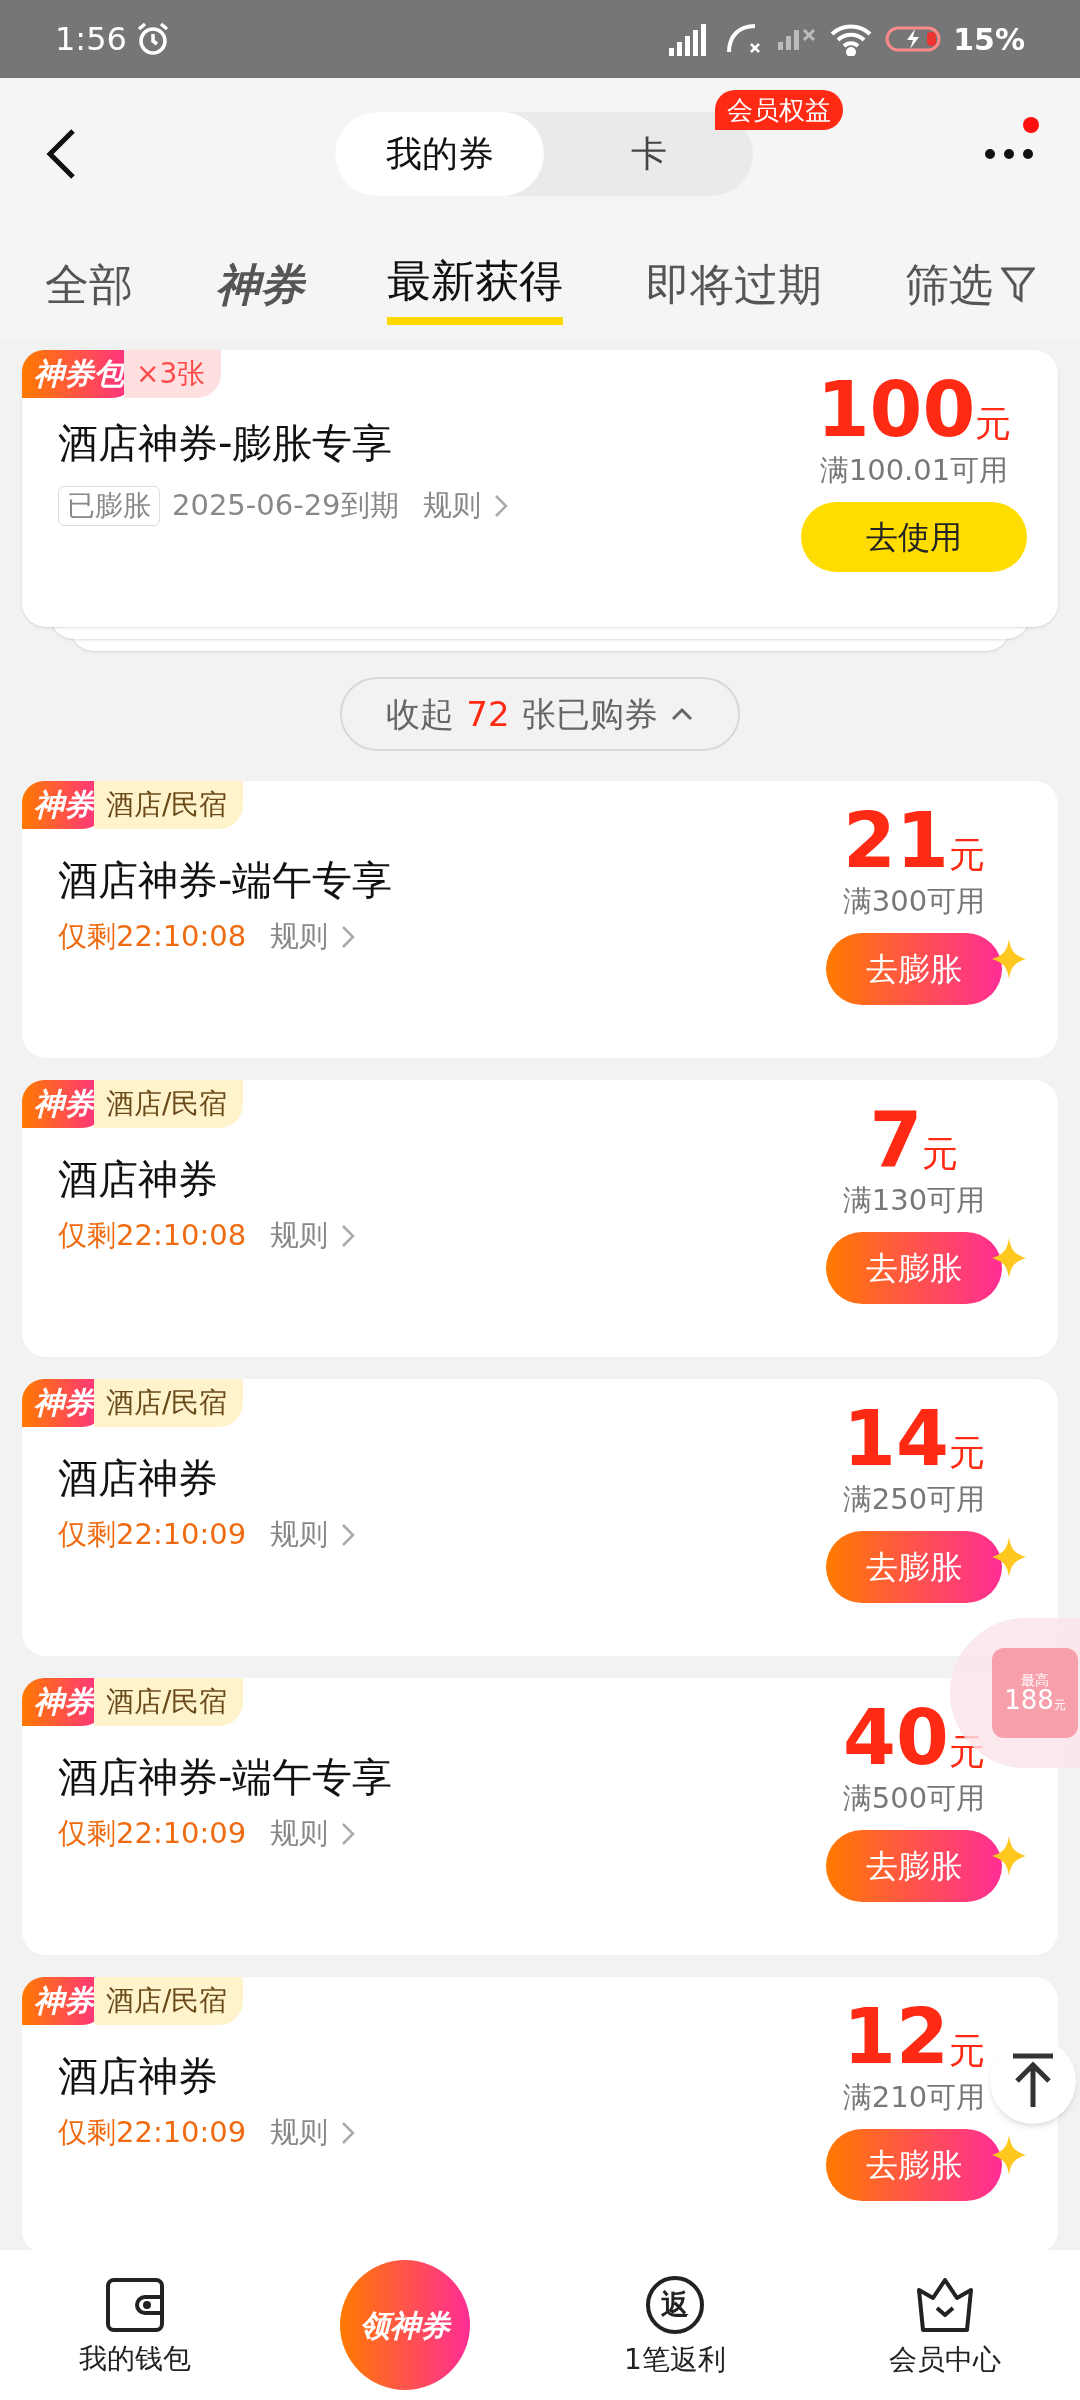 The width and height of the screenshot is (1080, 2400). I want to click on coupon-amount: 21, so click(896, 841).